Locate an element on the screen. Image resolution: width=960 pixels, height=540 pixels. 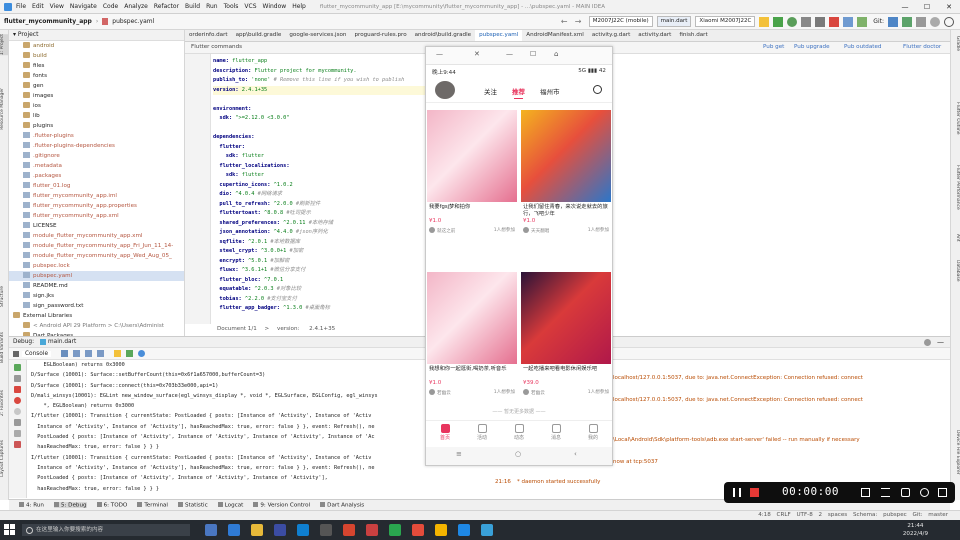
activity-card: 让我们留住青春，来次说走就去的旅行，飞吧少年 ¥1.0 天天翻唱 1人想参加 is located at coordinates (566, 172).